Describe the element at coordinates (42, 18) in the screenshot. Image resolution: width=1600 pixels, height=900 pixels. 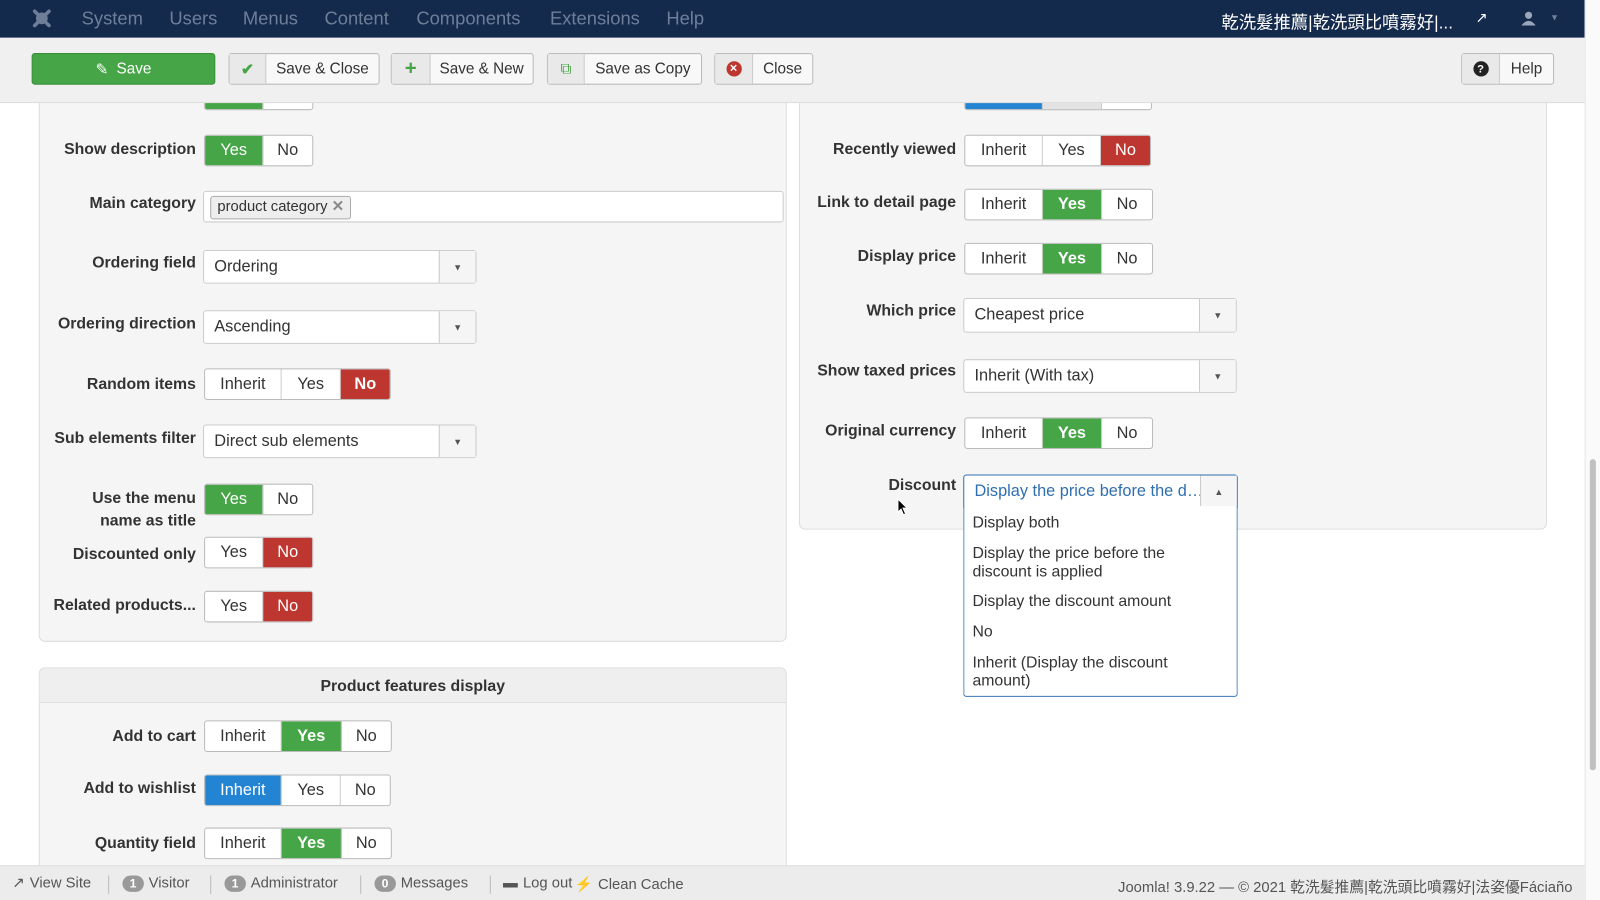
I see `joomla-logo-icon` at that location.